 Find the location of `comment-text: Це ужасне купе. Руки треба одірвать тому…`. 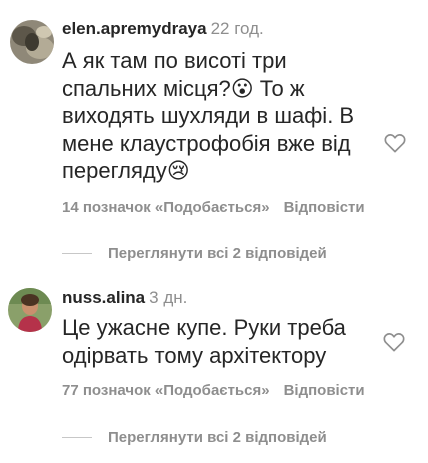

comment-text: Це ужасне купе. Руки треба одірвать тому… is located at coordinates (217, 341).